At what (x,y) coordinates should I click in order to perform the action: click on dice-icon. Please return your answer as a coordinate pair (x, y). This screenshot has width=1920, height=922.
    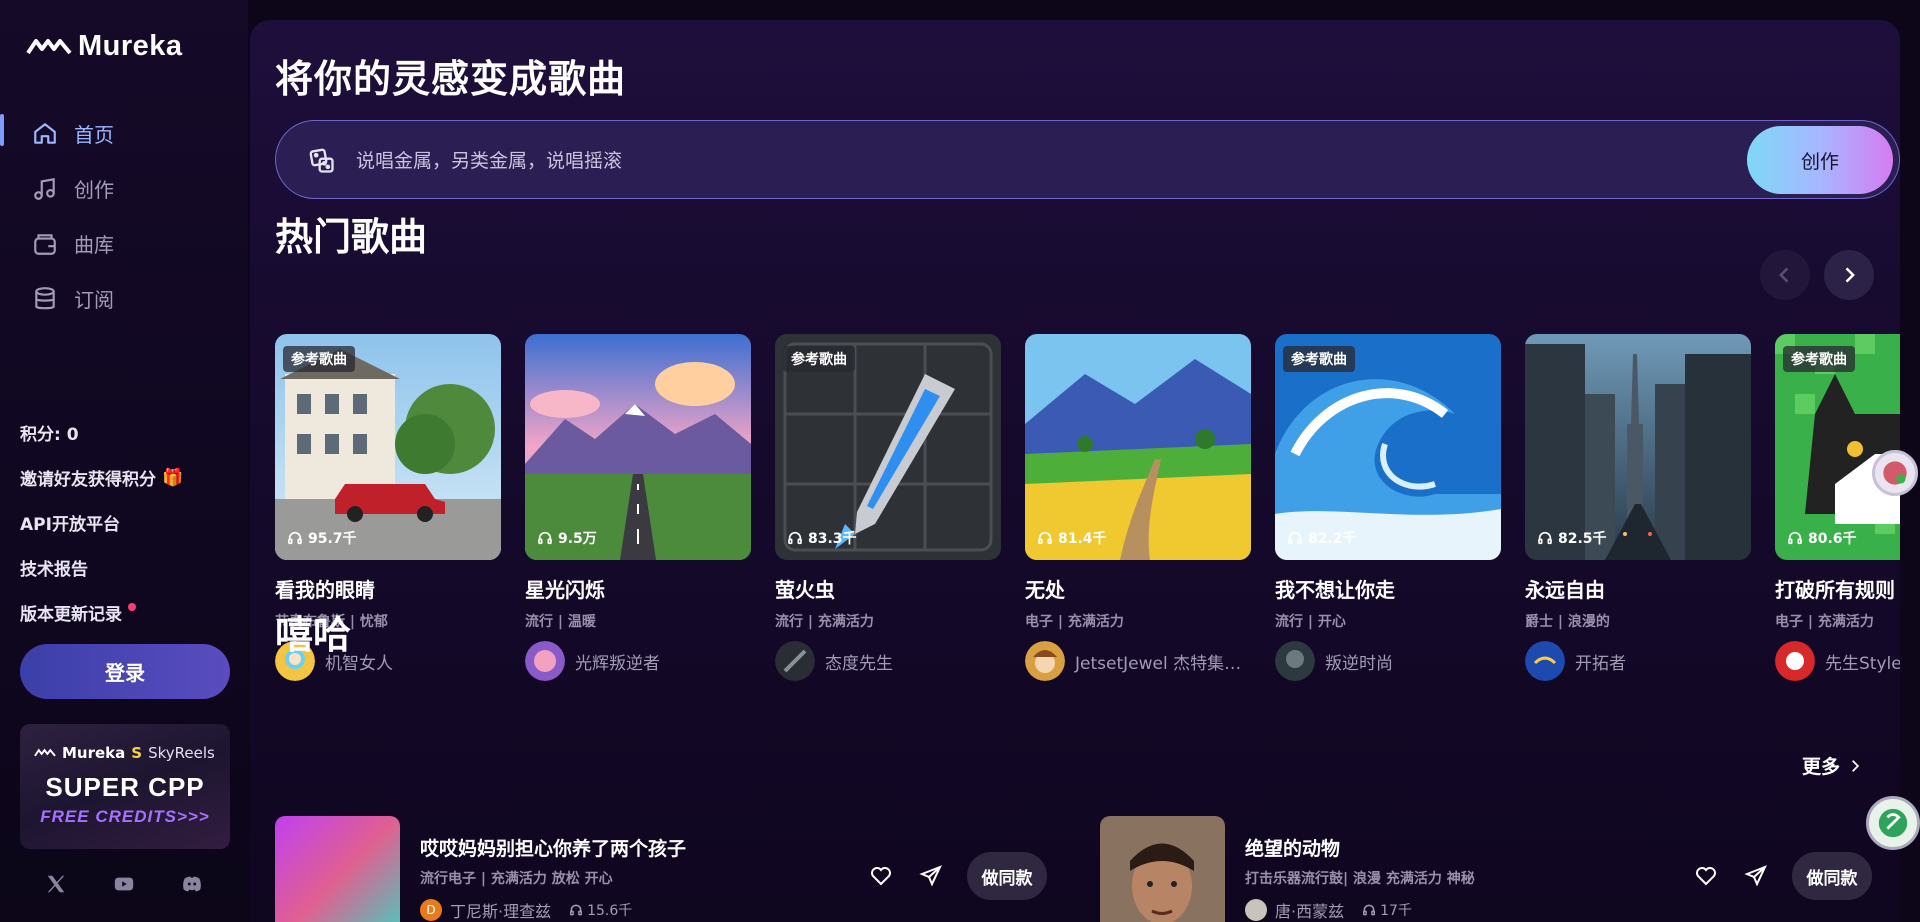
    Looking at the image, I should click on (322, 161).